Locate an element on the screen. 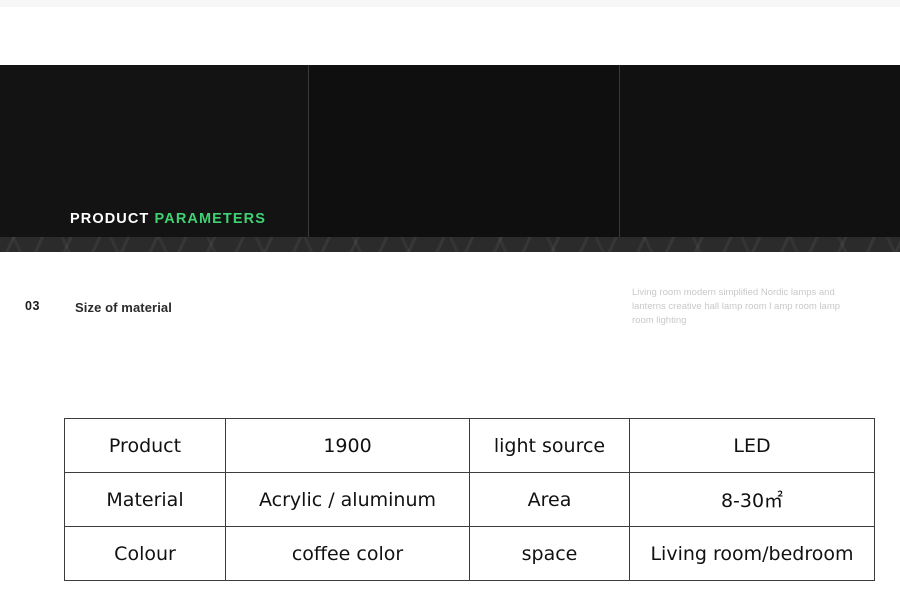 This screenshot has height=614, width=900. spec-label: light source is located at coordinates (549, 445).